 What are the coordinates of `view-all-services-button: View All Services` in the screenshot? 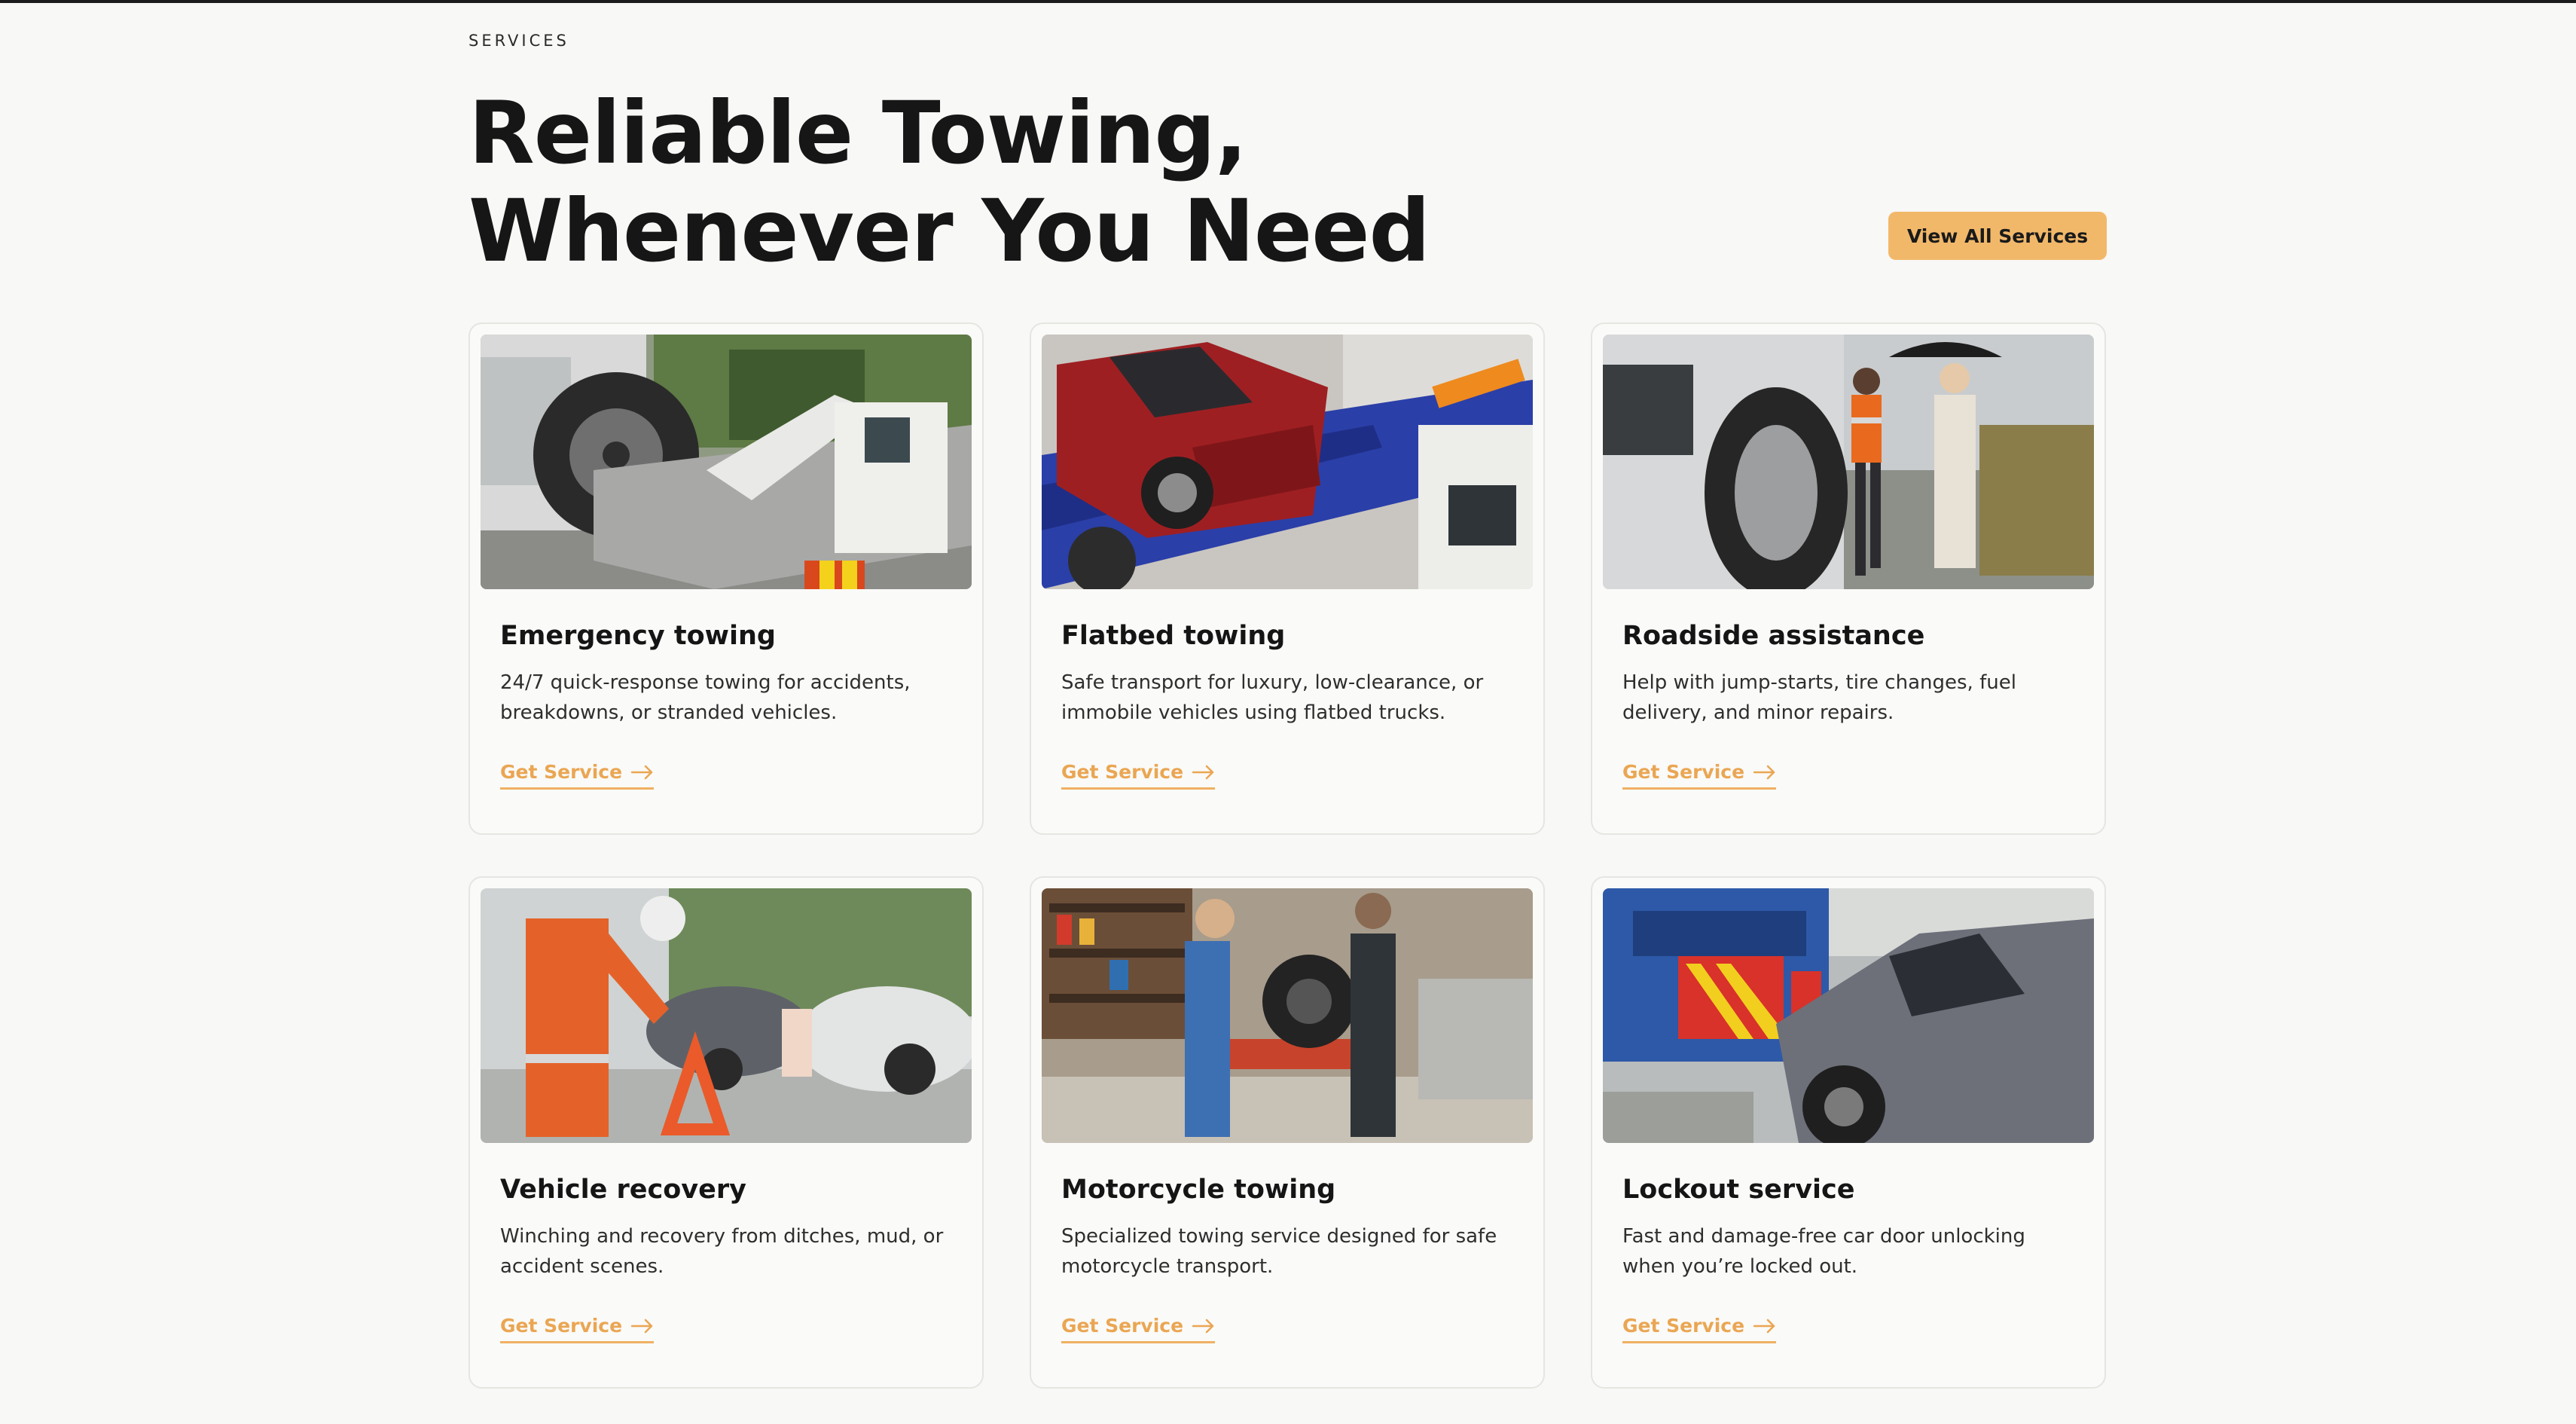 It's located at (1998, 236).